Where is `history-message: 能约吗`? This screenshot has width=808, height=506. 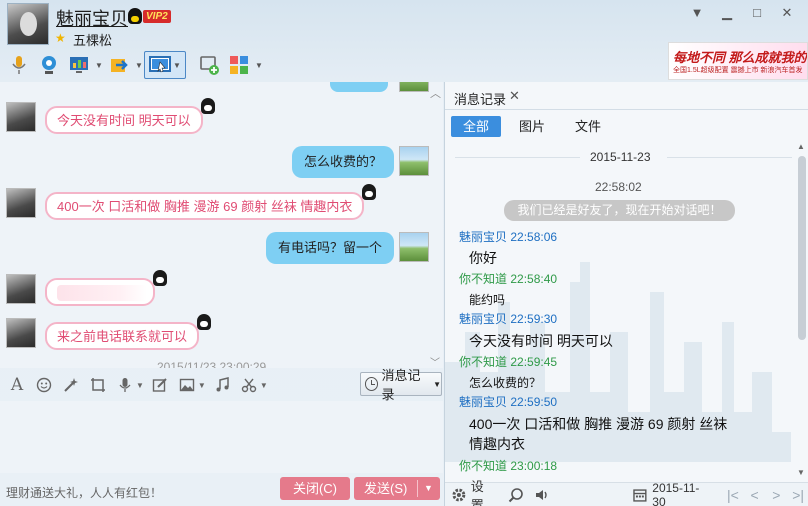 history-message: 能约吗 is located at coordinates (487, 300).